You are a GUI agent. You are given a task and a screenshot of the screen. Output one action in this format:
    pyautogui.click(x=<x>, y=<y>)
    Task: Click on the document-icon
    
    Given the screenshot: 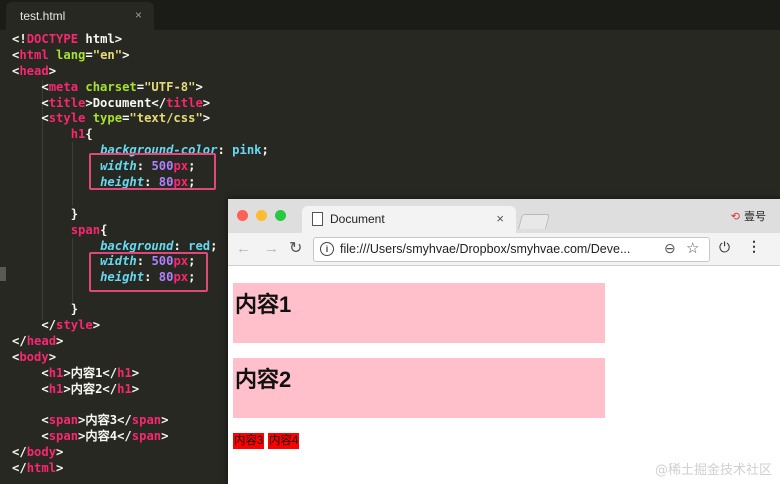 What is the action you would take?
    pyautogui.click(x=317, y=219)
    